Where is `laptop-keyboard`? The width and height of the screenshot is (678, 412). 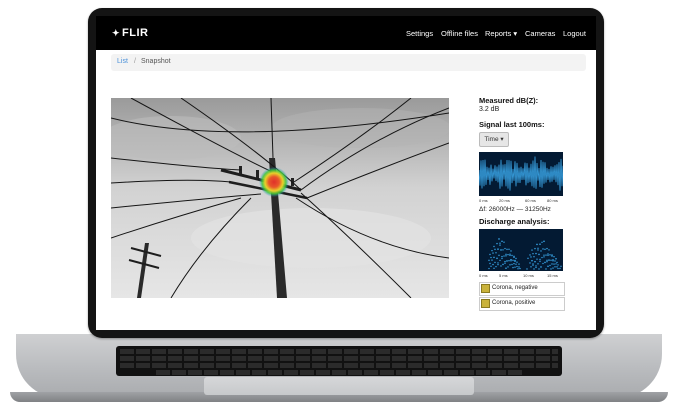
laptop-keyboard is located at coordinates (339, 361).